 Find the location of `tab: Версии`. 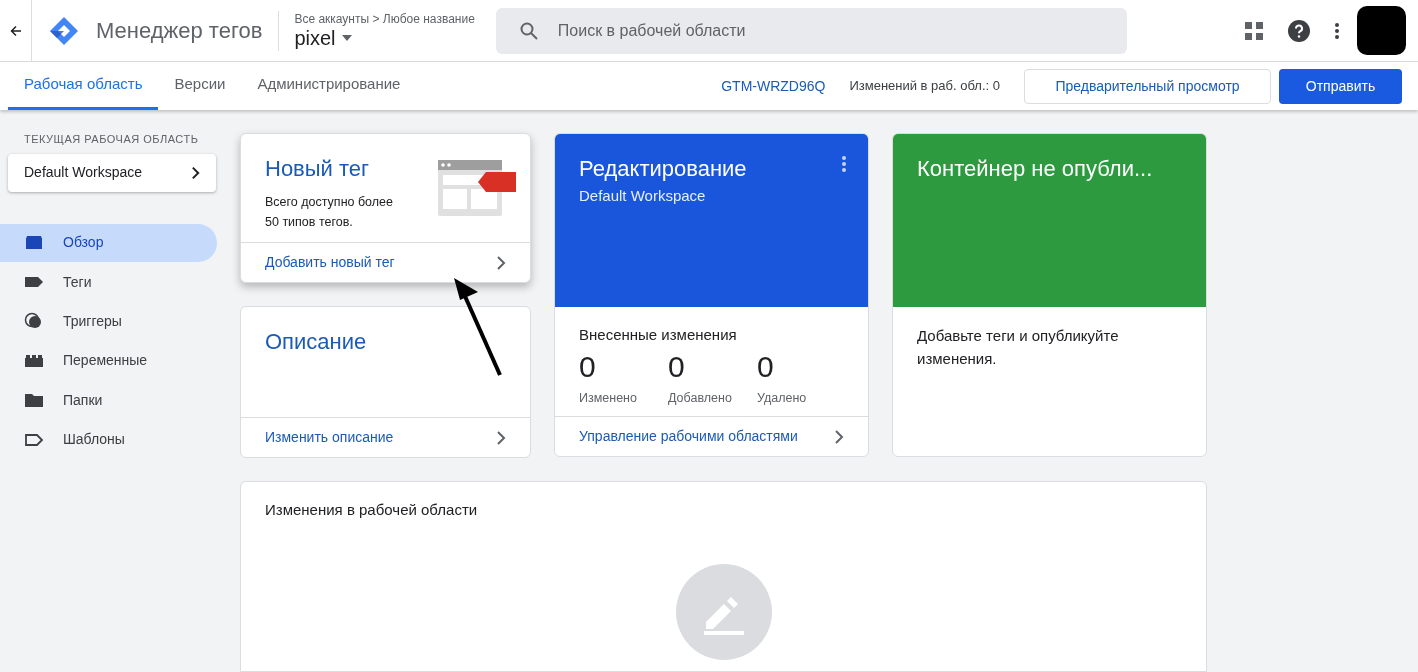

tab: Версии is located at coordinates (200, 86).